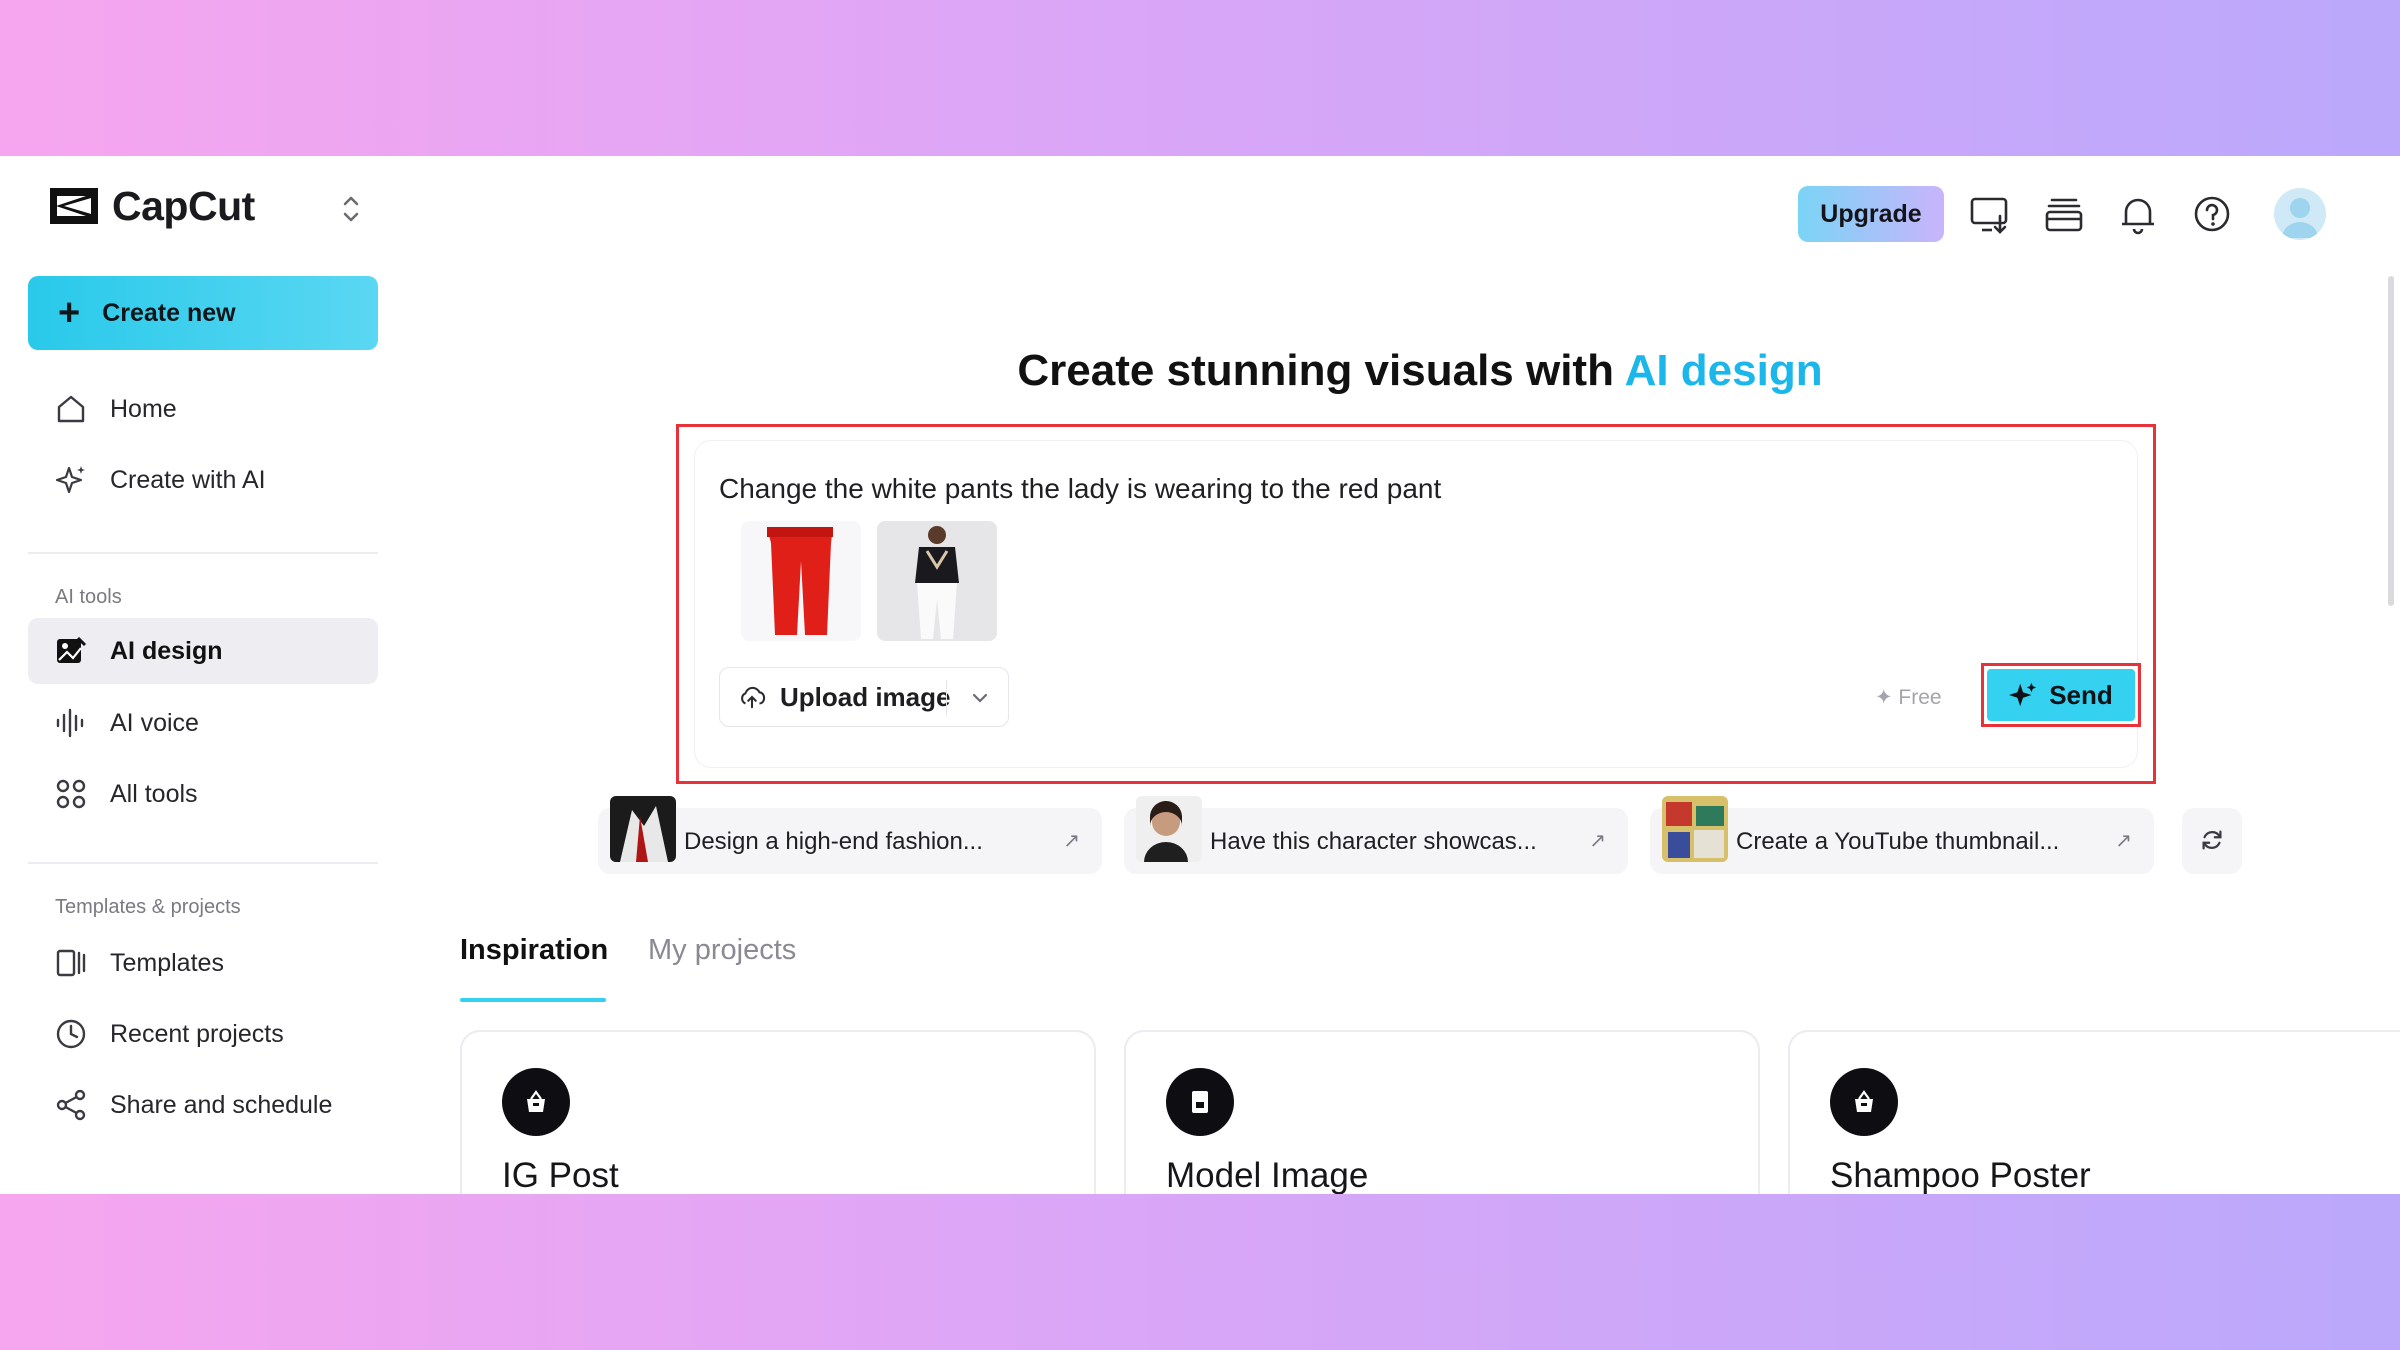 The height and width of the screenshot is (1350, 2400). I want to click on sidebar-item-ai-design: AI design, so click(203, 651).